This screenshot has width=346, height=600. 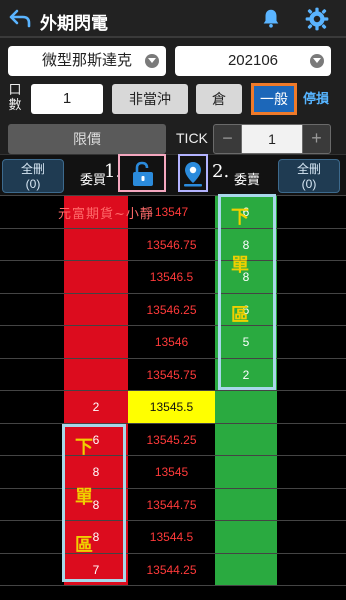 I want to click on price-type-select: 限價, so click(x=87, y=139).